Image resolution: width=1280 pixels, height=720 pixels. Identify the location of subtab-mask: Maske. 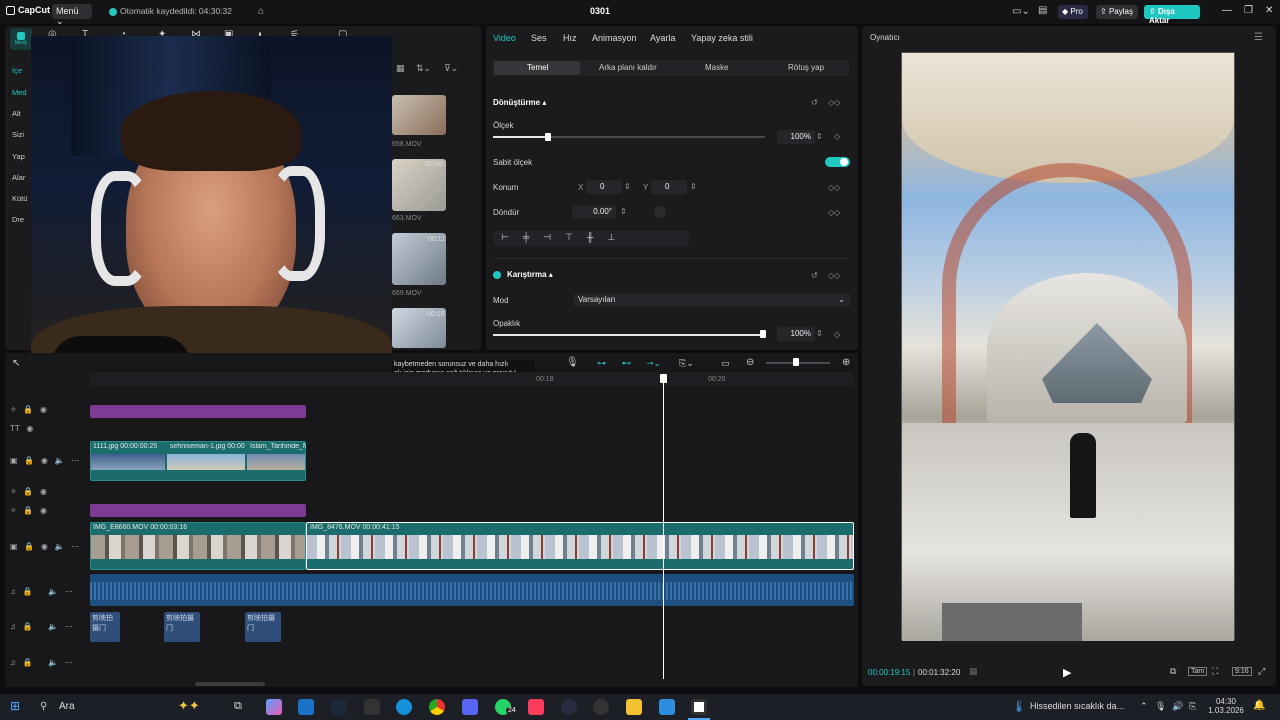
(717, 67).